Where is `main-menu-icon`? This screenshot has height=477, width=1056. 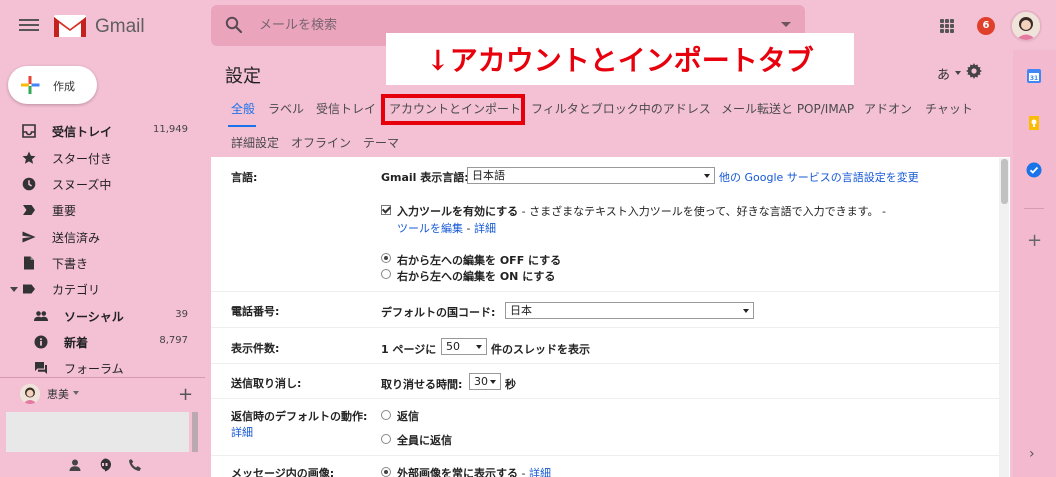
main-menu-icon is located at coordinates (29, 26).